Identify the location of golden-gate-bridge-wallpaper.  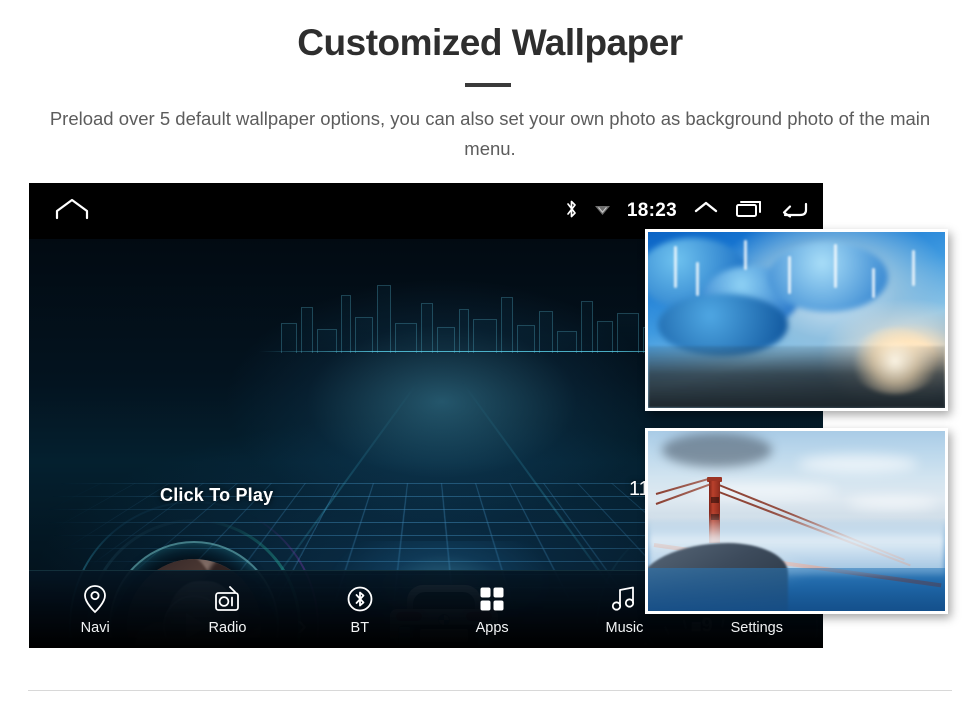
(796, 521).